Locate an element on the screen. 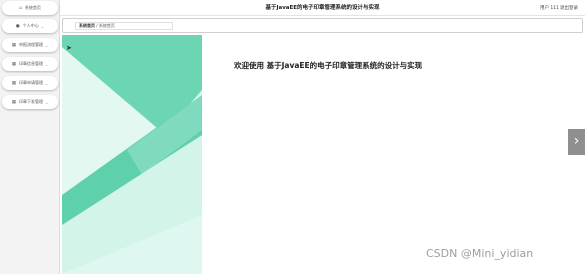 Image resolution: width=585 pixels, height=274 pixels. sidebar-item-label: 印章申请管理 is located at coordinates (30, 82).